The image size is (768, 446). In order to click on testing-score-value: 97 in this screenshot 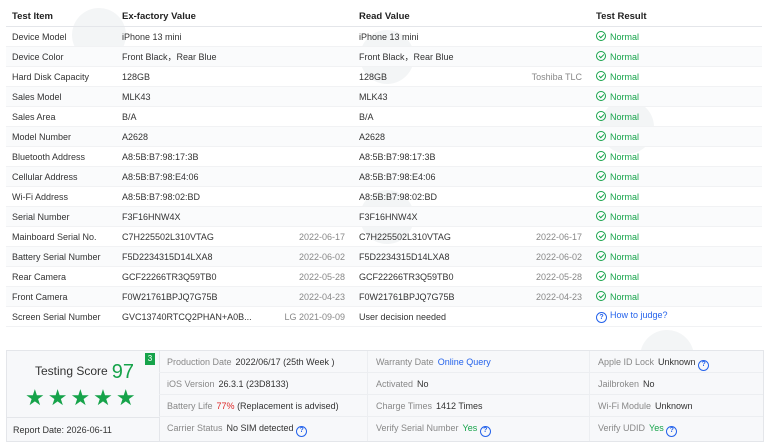, I will do `click(122, 372)`.